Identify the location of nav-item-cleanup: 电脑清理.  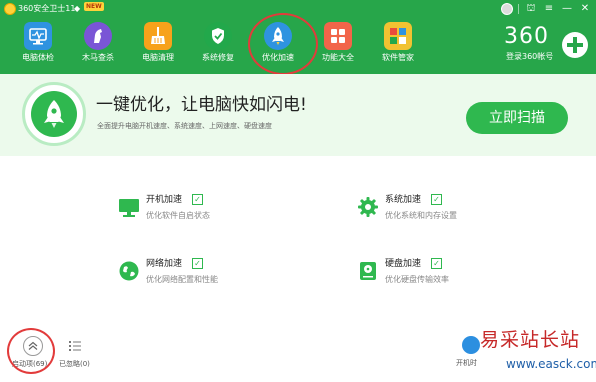
(158, 45).